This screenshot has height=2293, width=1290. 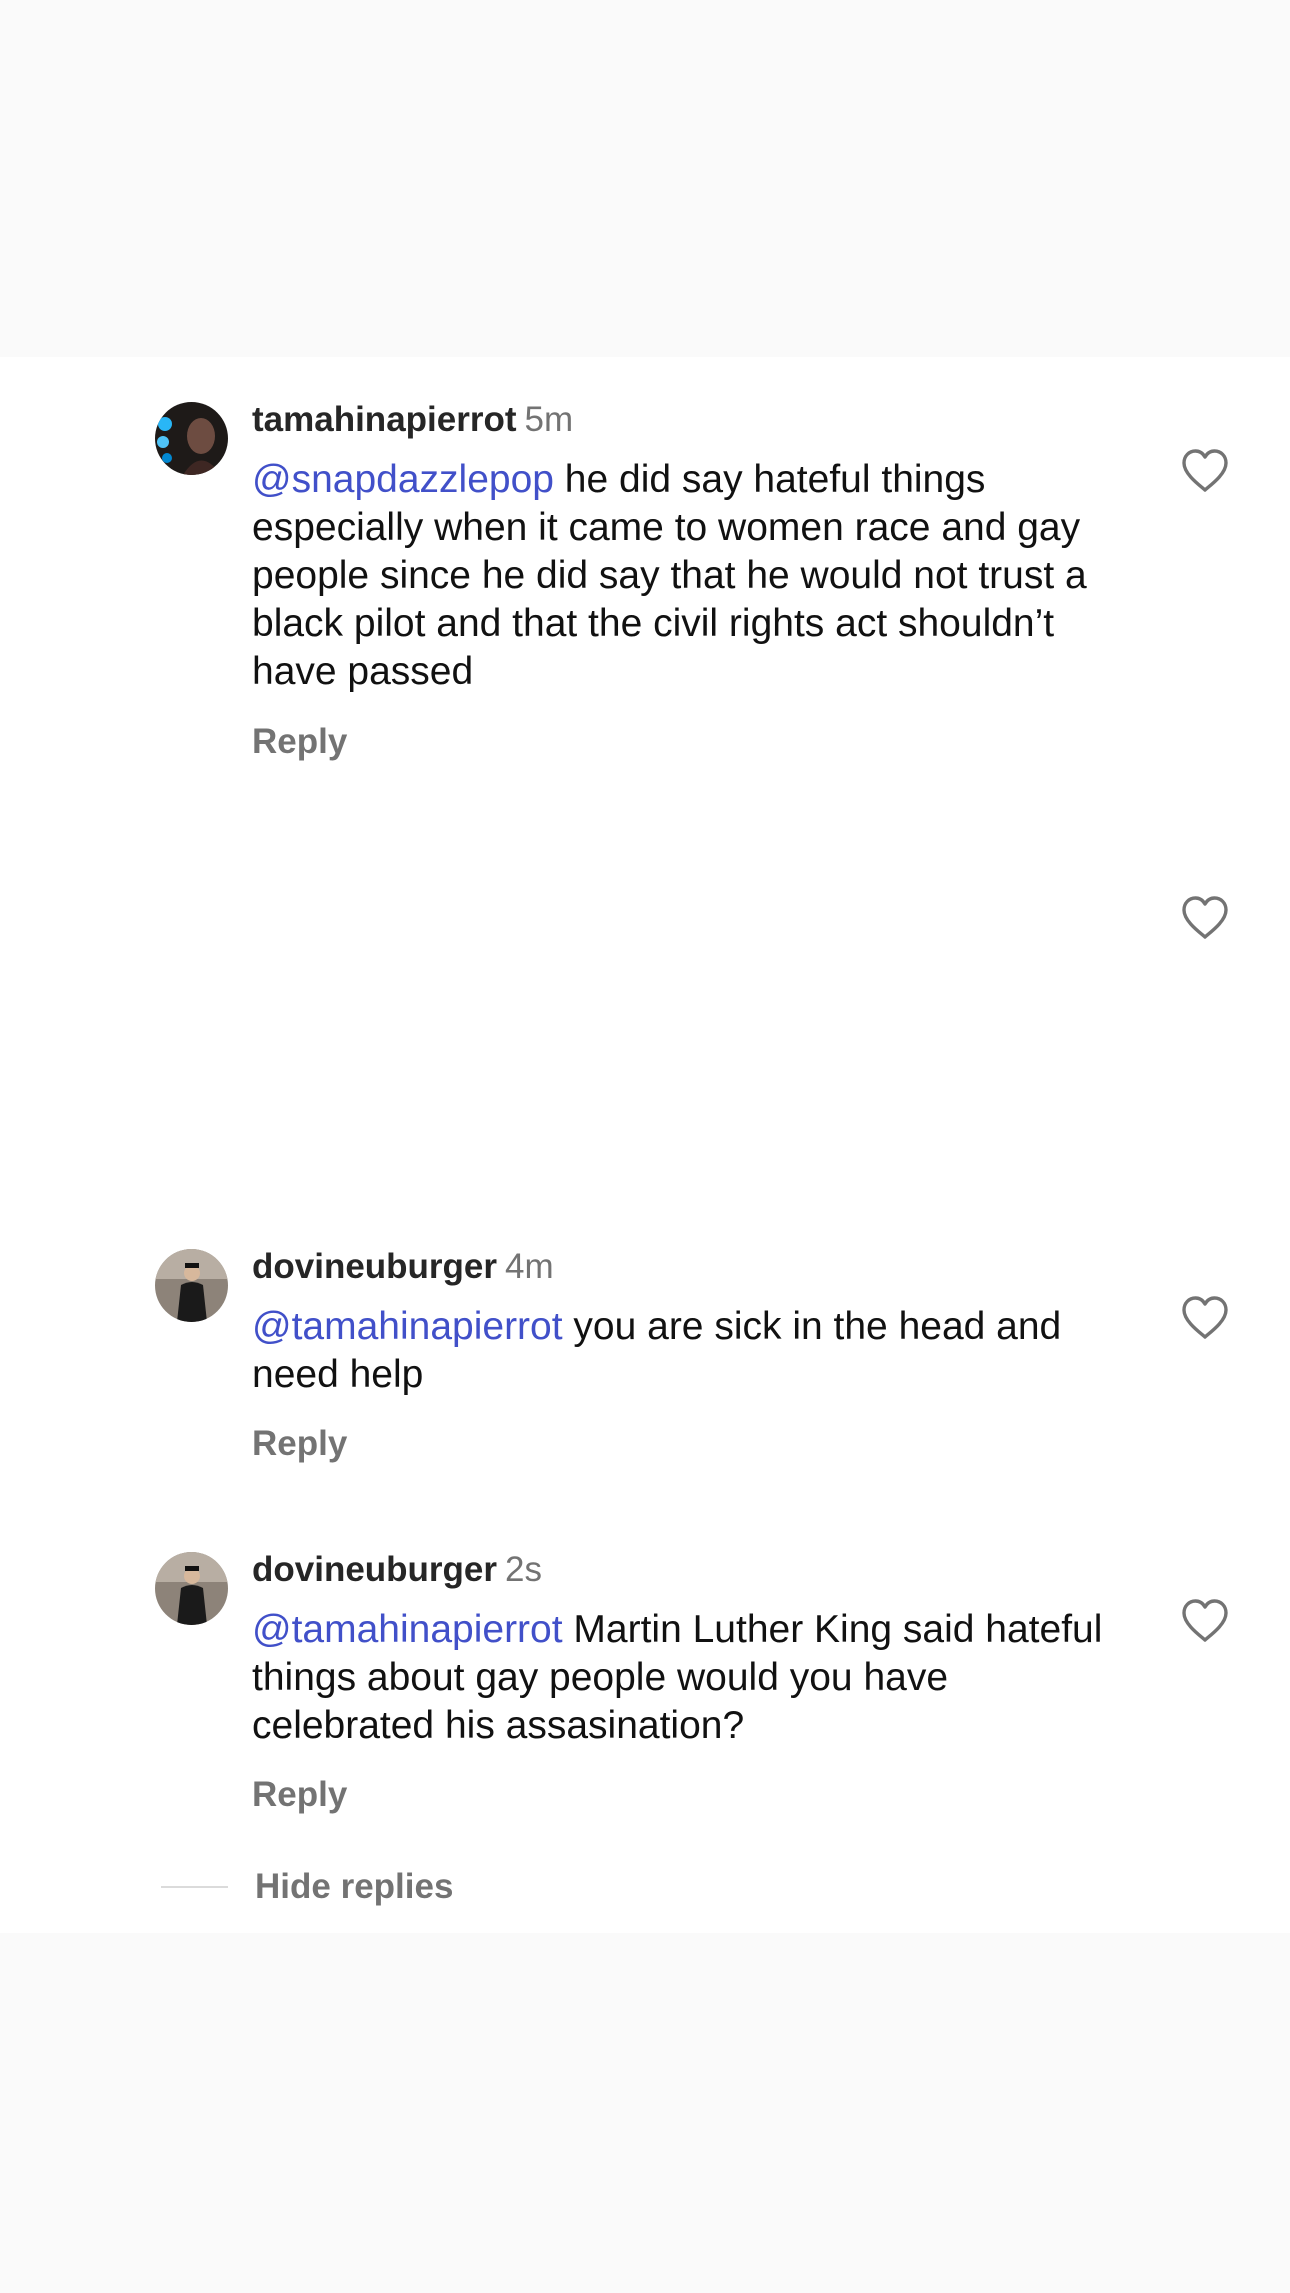 I want to click on comment-meta: dovineuburger 4m, so click(x=403, y=1267).